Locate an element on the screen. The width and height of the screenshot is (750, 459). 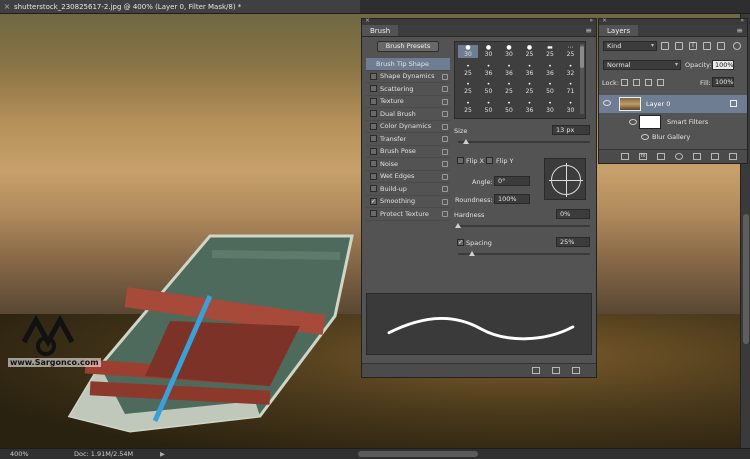
brush-option-row: Protect Texture is located at coordinates (408, 214).